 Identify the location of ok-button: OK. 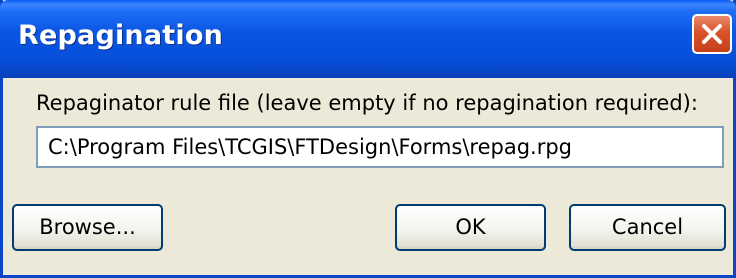
(470, 227).